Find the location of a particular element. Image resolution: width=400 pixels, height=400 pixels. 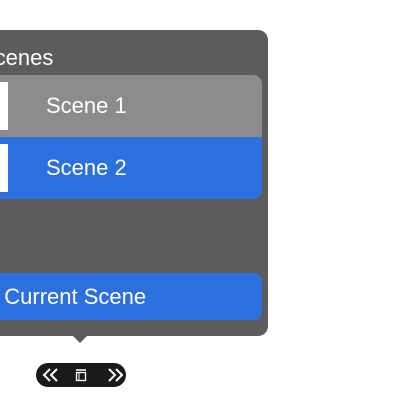

previous-button is located at coordinates (51, 375).